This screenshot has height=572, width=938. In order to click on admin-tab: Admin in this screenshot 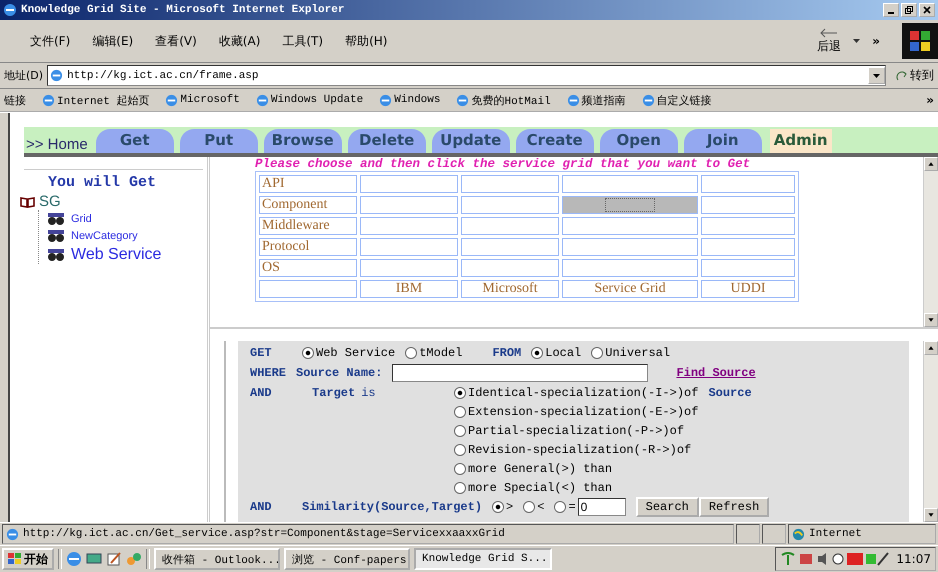, I will do `click(801, 141)`.